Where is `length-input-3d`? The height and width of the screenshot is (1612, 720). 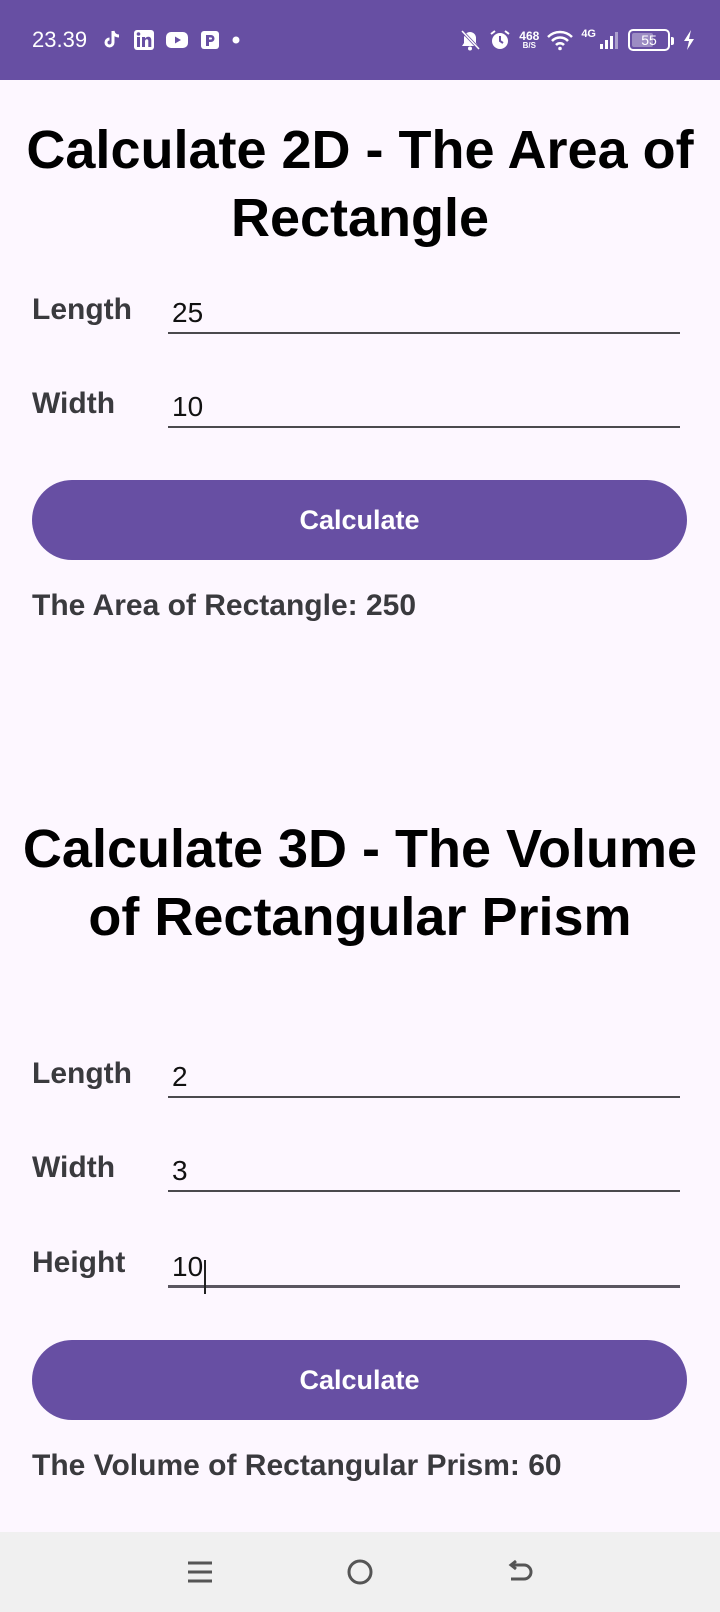 length-input-3d is located at coordinates (424, 1072).